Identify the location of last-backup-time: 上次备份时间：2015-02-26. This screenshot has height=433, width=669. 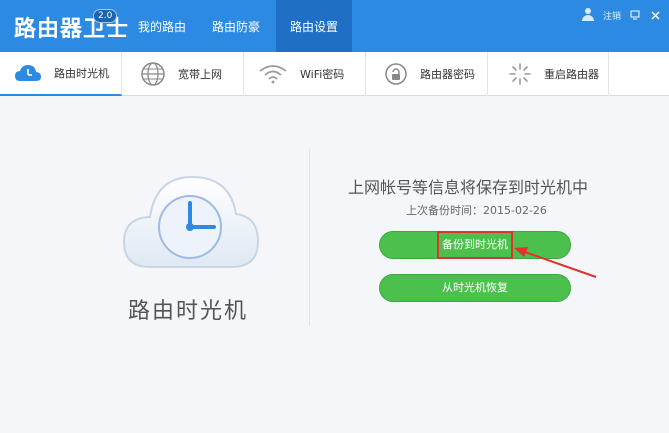
(476, 210).